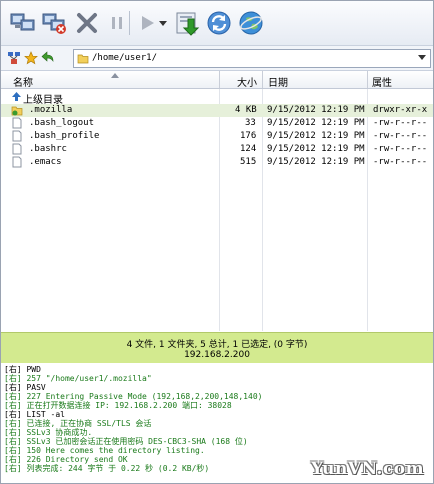 Image resolution: width=434 pixels, height=484 pixels. What do you see at coordinates (31, 58) in the screenshot?
I see `star-icon` at bounding box center [31, 58].